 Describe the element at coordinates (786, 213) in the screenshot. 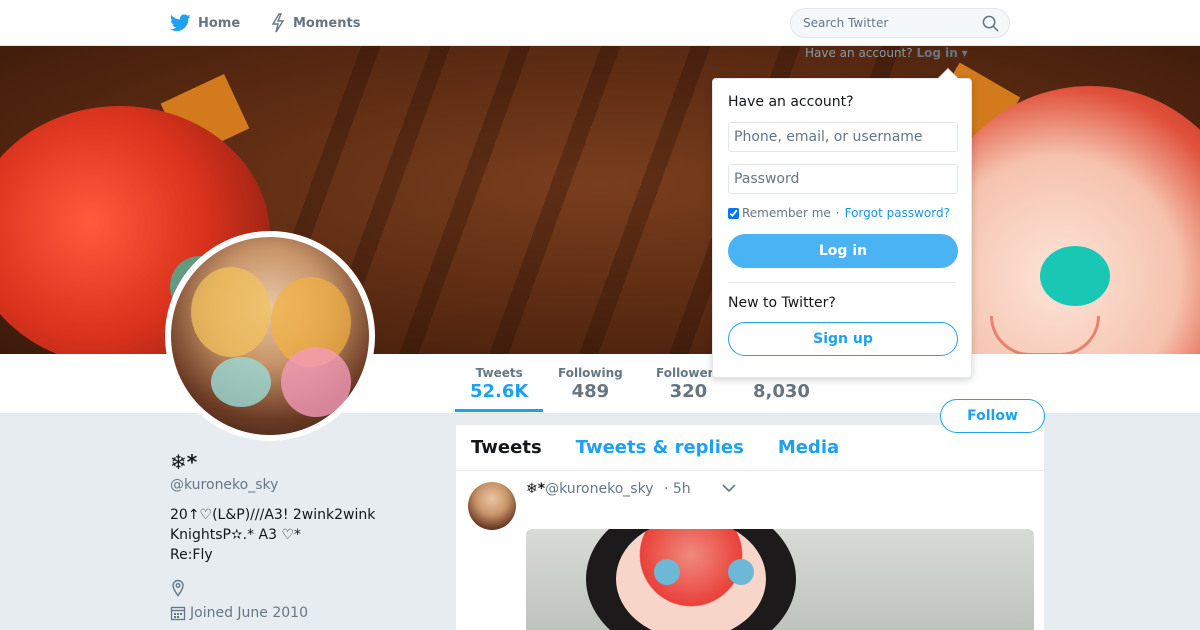

I see `remember-me-label: Remember me` at that location.